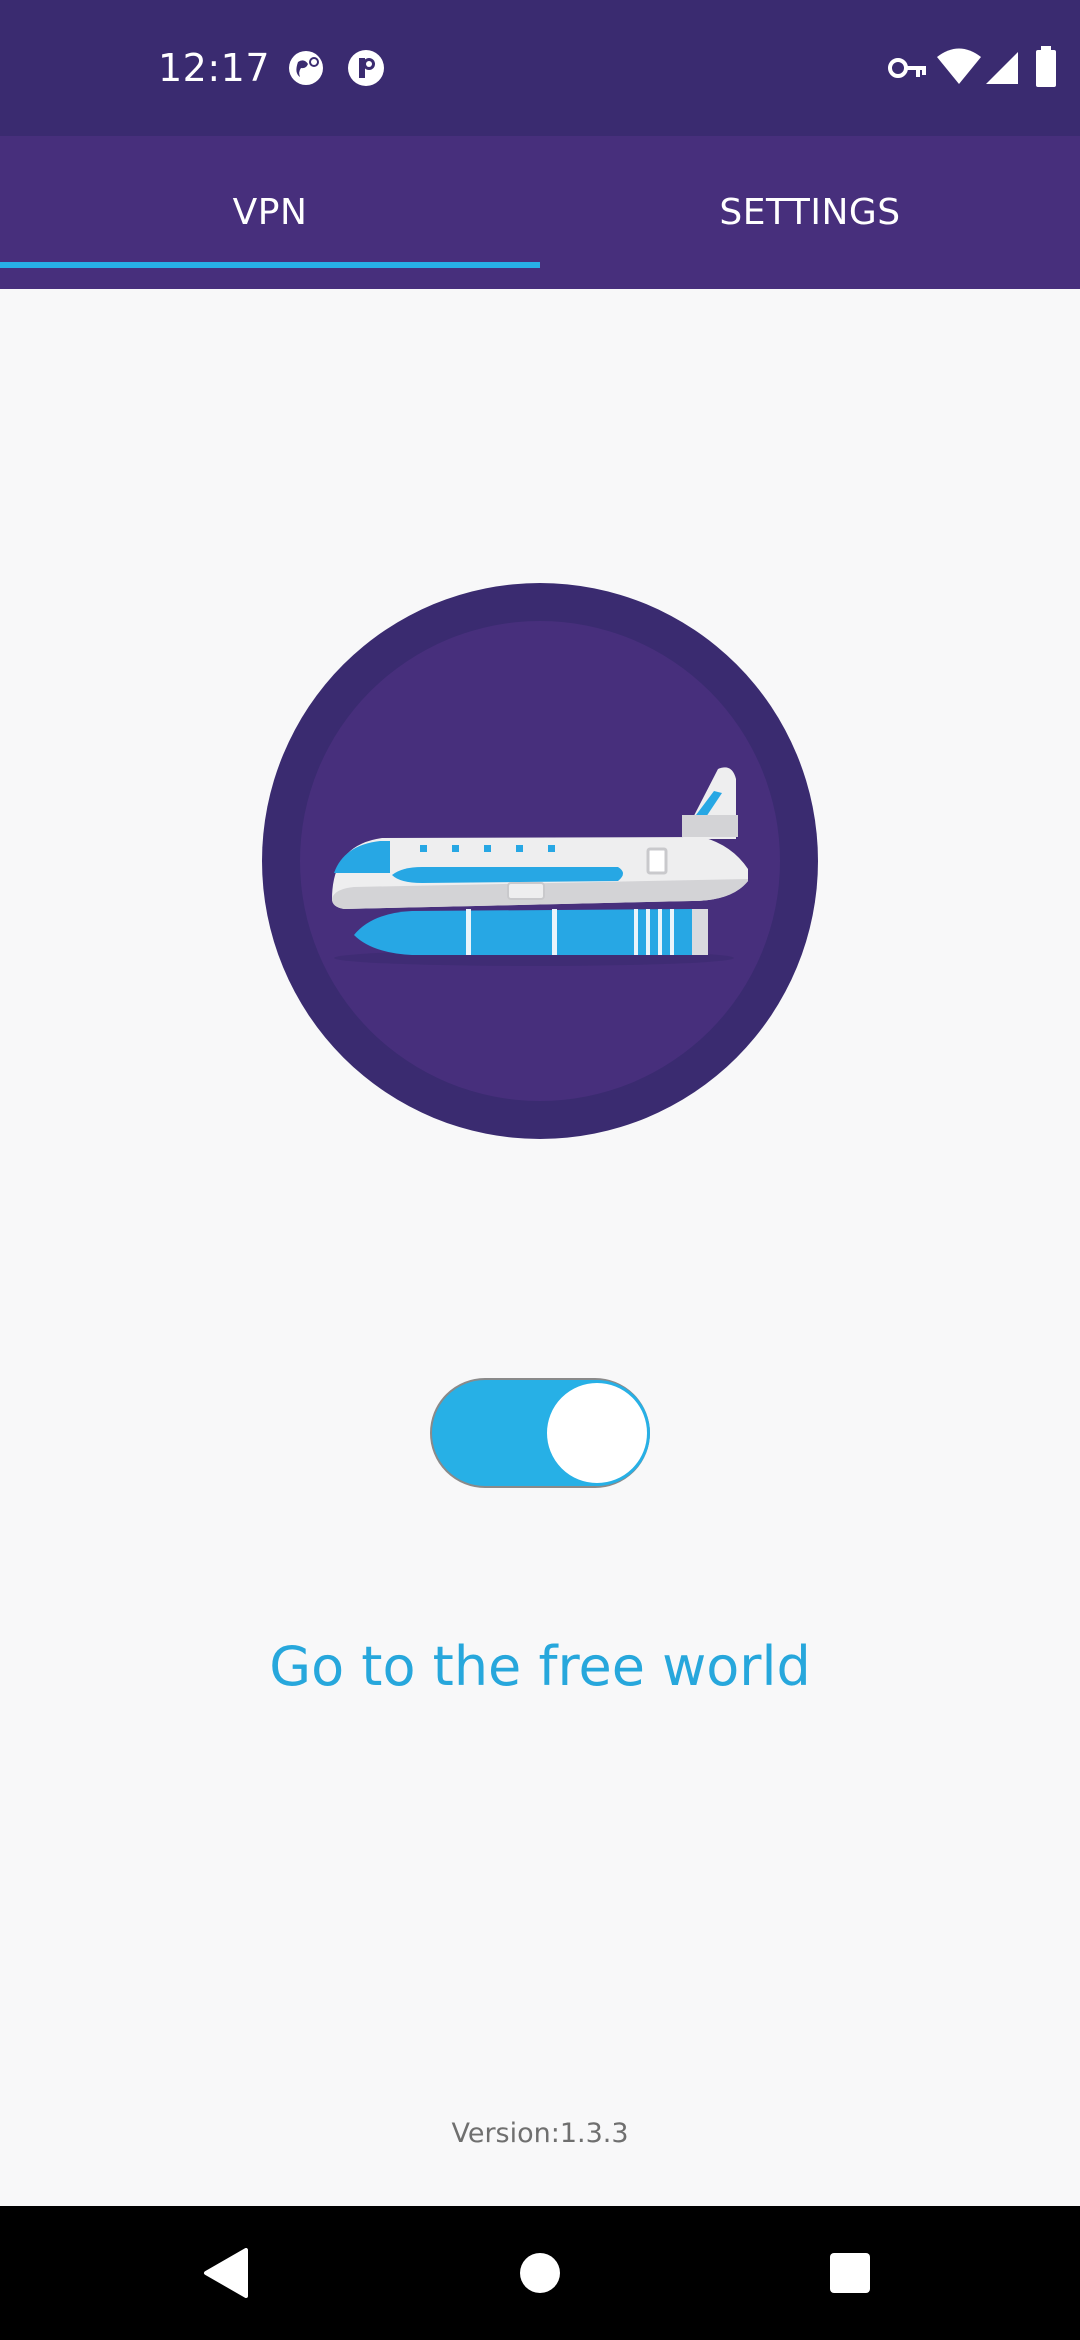 Image resolution: width=1080 pixels, height=2340 pixels. I want to click on battery-icon, so click(1046, 69).